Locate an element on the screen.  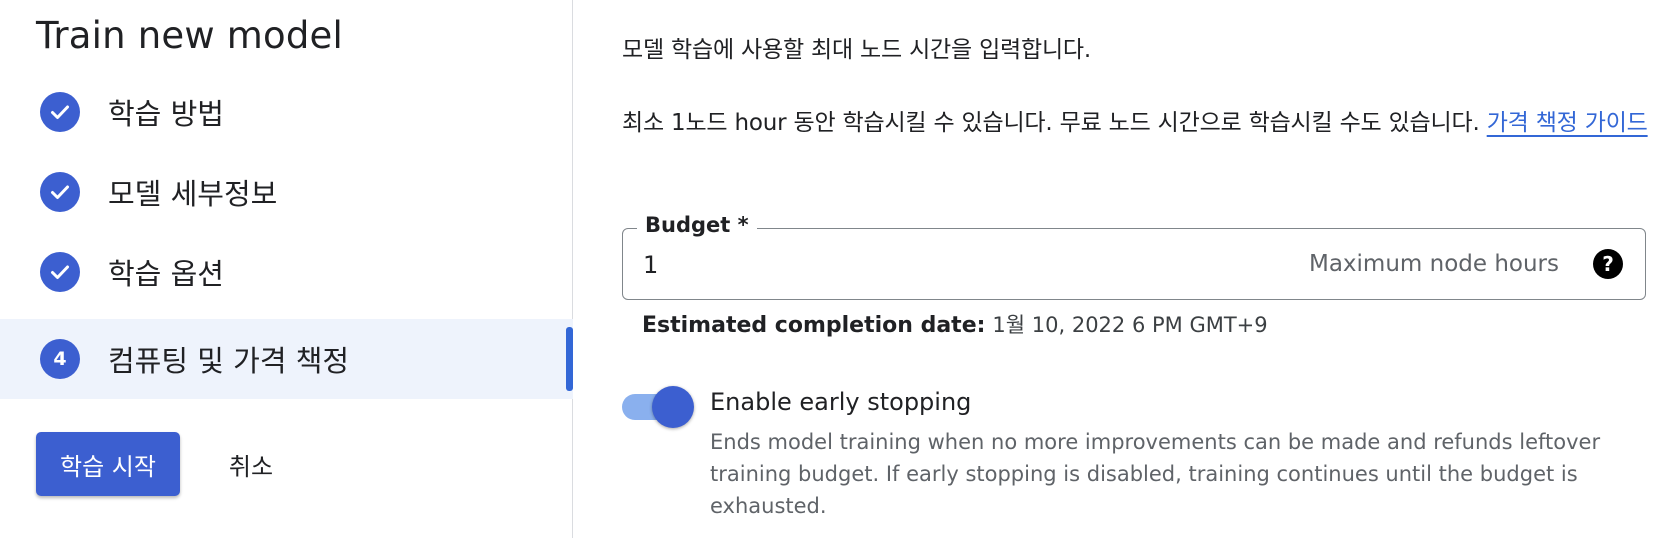
cancel-button: 취소 is located at coordinates (251, 464).